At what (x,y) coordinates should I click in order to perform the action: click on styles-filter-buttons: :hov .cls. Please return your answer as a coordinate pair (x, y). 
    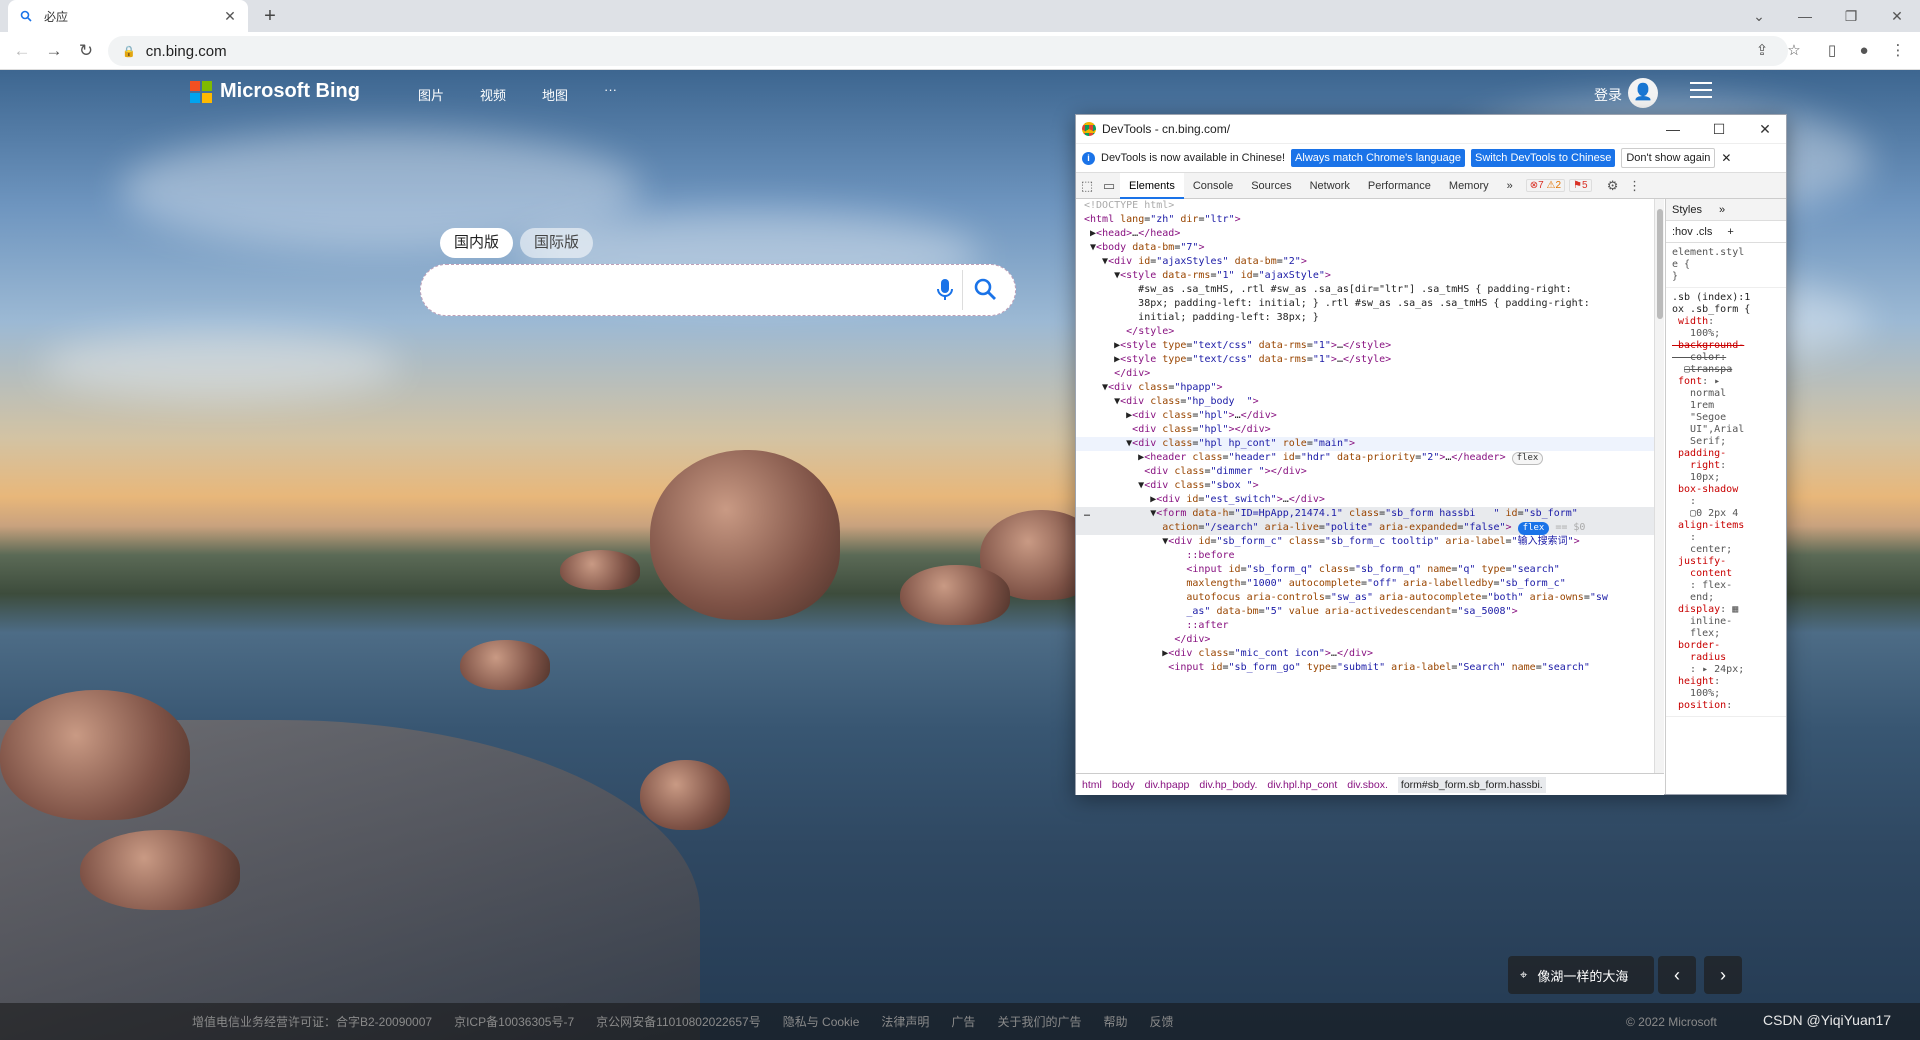
    Looking at the image, I should click on (1692, 232).